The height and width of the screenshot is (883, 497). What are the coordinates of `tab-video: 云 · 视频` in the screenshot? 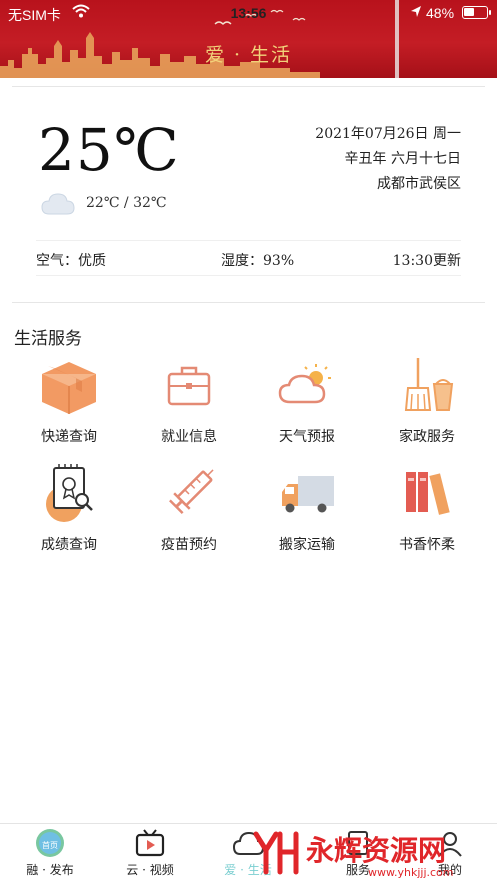 It's located at (150, 853).